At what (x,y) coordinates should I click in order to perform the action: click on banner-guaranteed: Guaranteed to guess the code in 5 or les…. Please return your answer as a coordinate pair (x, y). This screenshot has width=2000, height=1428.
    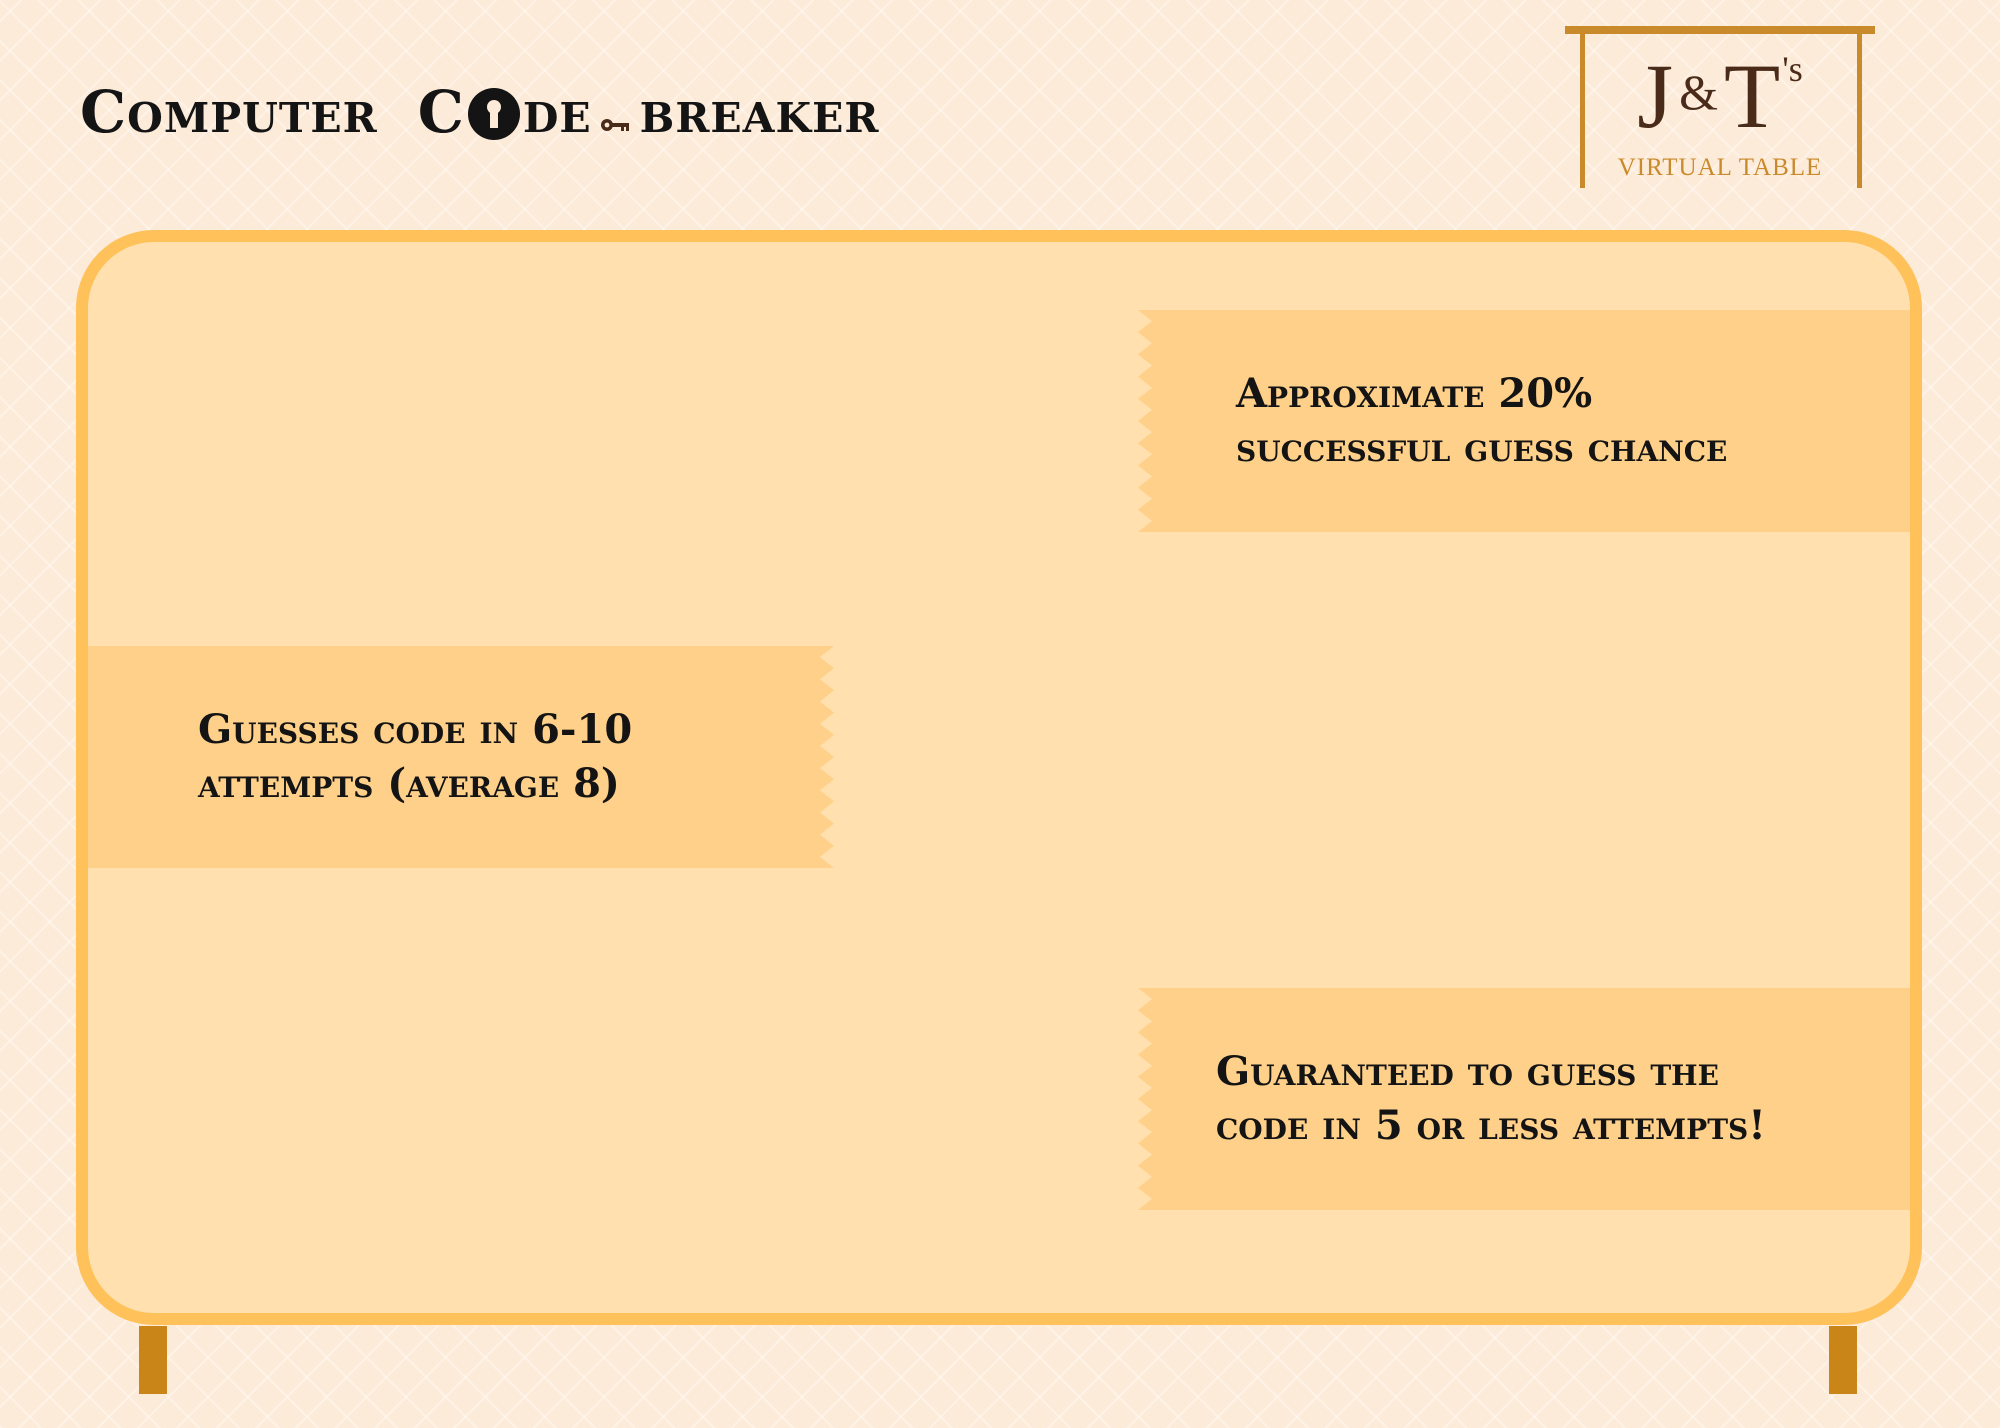
    Looking at the image, I should click on (1524, 1099).